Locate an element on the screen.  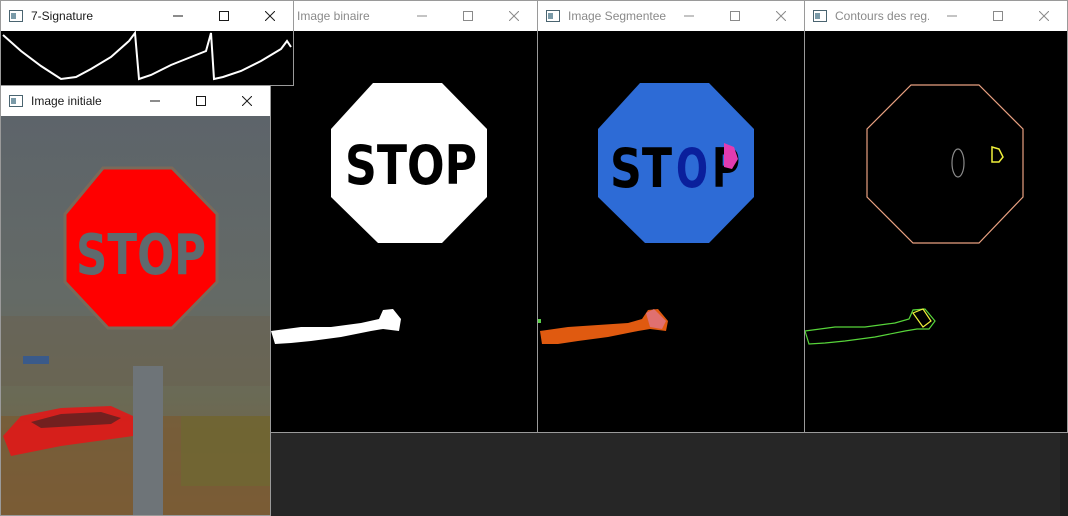
titlebar: Image binaire is located at coordinates (404, 16).